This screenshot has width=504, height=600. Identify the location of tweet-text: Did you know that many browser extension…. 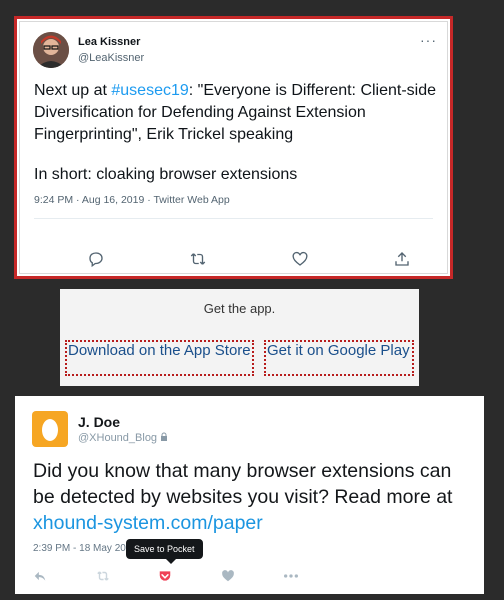
(253, 497).